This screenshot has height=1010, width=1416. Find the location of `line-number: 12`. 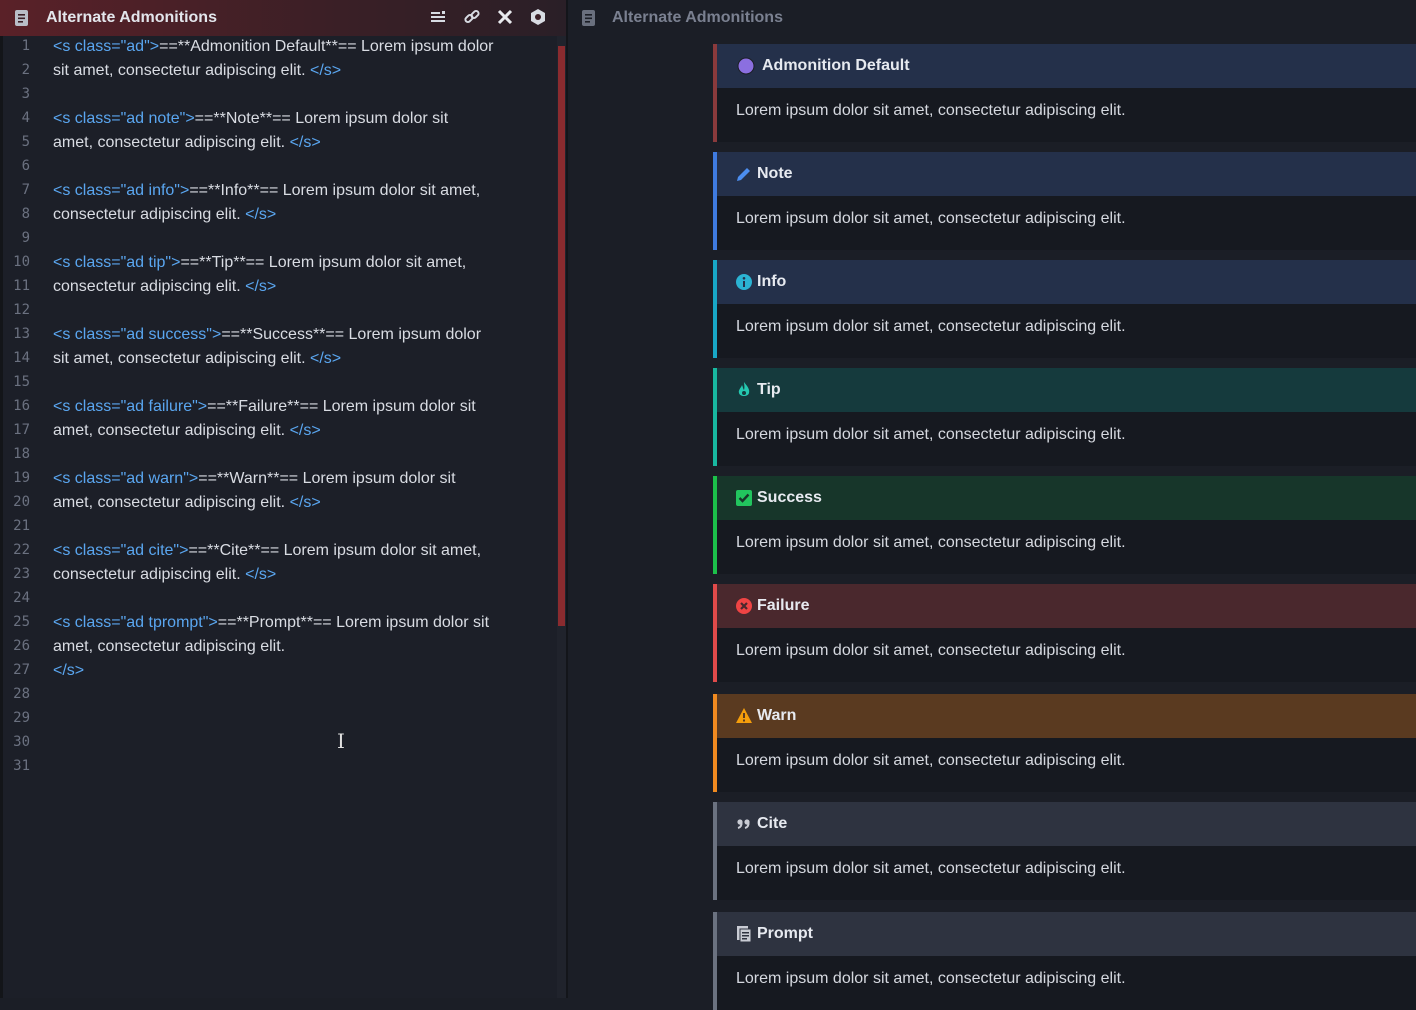

line-number: 12 is located at coordinates (21, 310).